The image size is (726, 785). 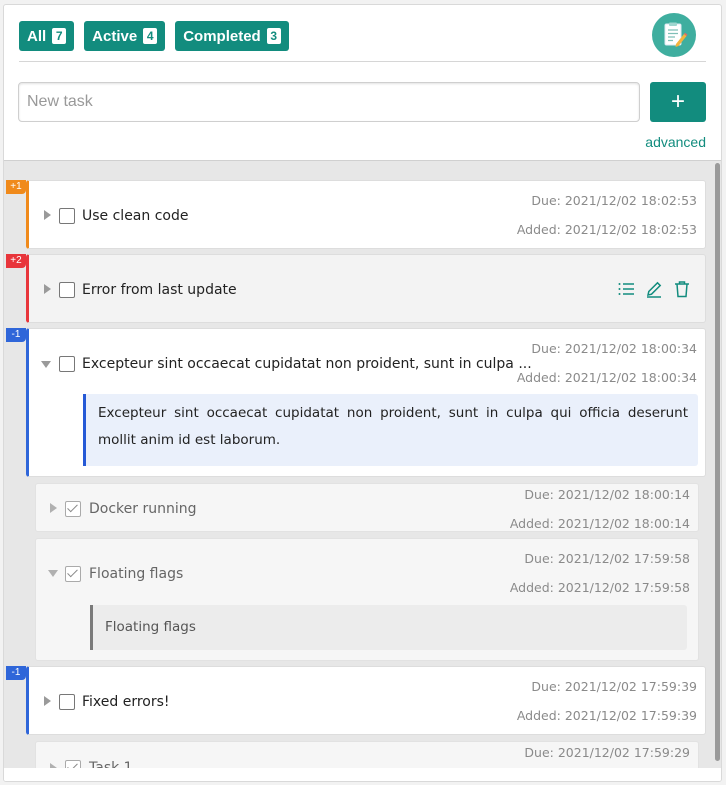 What do you see at coordinates (115, 36) in the screenshot?
I see `filter-active-label: Active` at bounding box center [115, 36].